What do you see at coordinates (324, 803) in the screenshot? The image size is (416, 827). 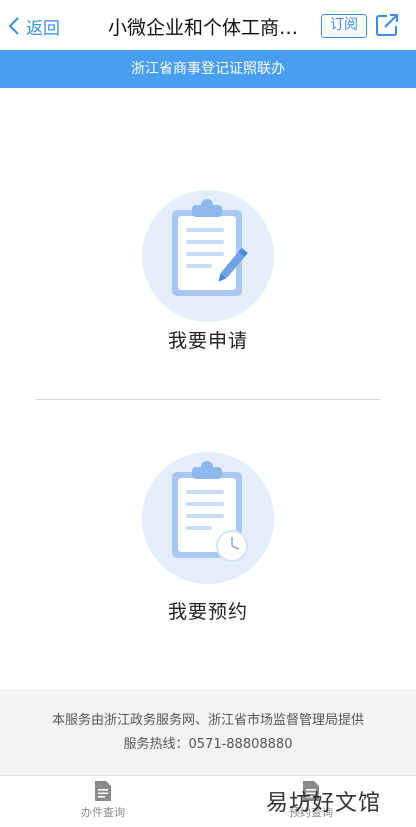 I see `watermark: 易坊好文馆` at bounding box center [324, 803].